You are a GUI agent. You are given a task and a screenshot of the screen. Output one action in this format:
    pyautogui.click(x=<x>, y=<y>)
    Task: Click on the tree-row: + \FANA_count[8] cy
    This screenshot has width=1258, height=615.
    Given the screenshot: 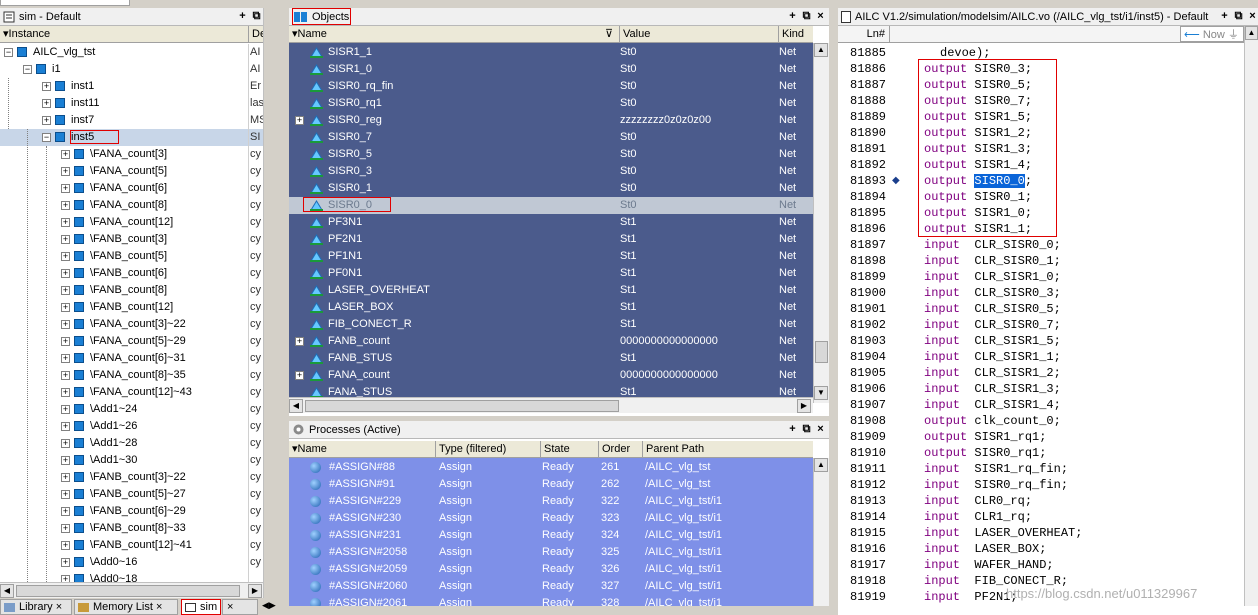 What is the action you would take?
    pyautogui.click(x=131, y=205)
    